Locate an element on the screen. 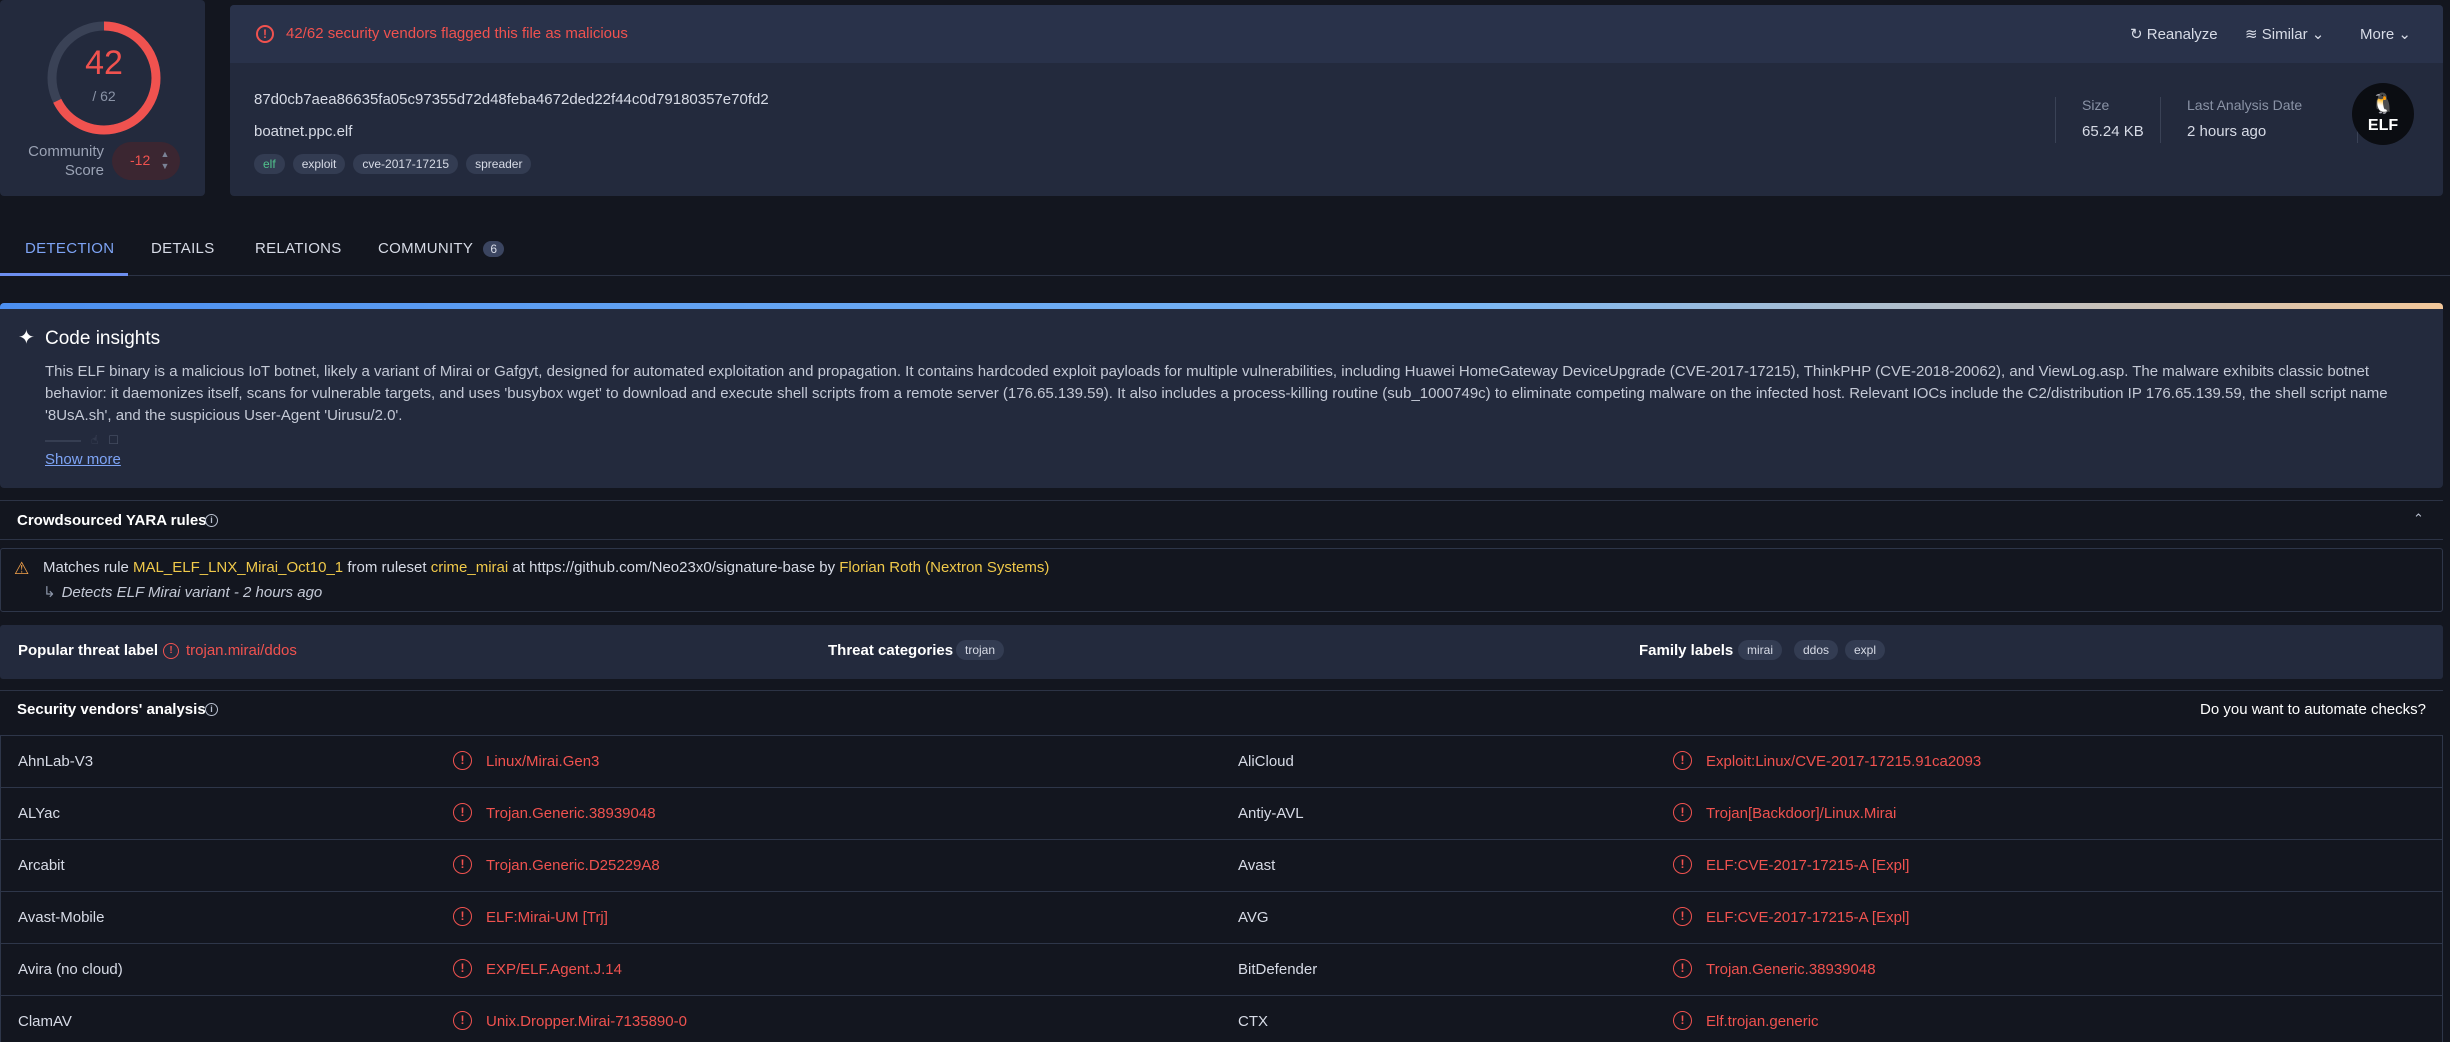  vendor-name: Avira (no cloud) is located at coordinates (70, 969).